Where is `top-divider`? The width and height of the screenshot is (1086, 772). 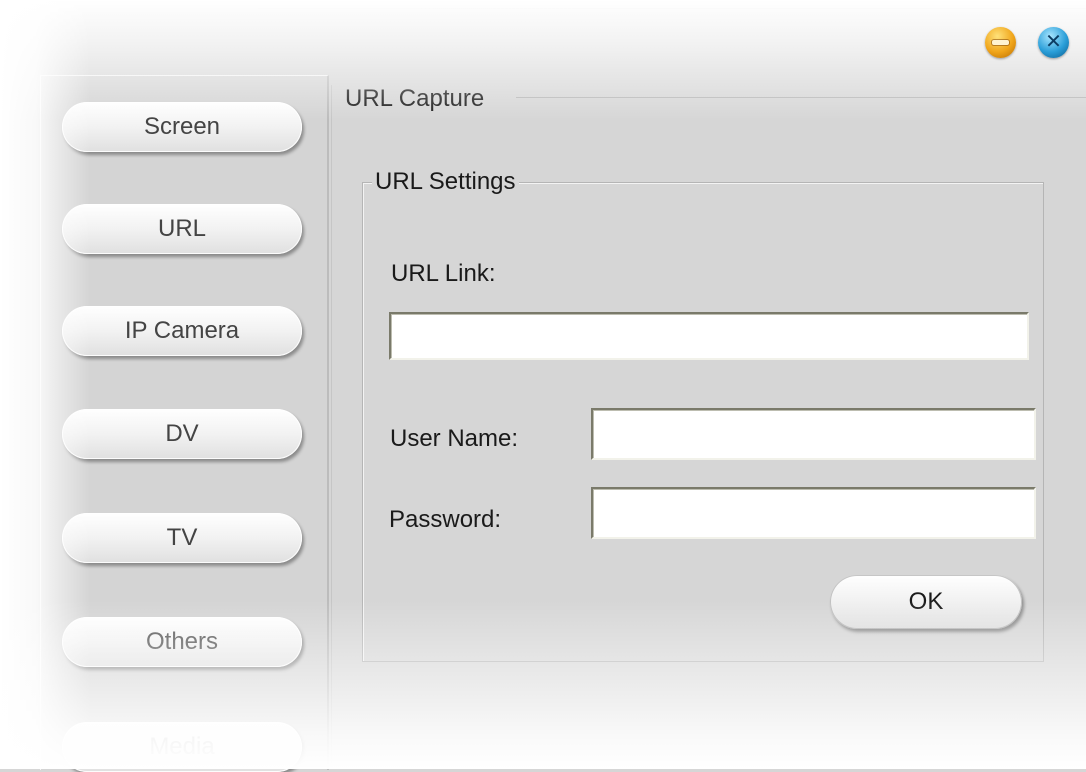
top-divider is located at coordinates (563, 8).